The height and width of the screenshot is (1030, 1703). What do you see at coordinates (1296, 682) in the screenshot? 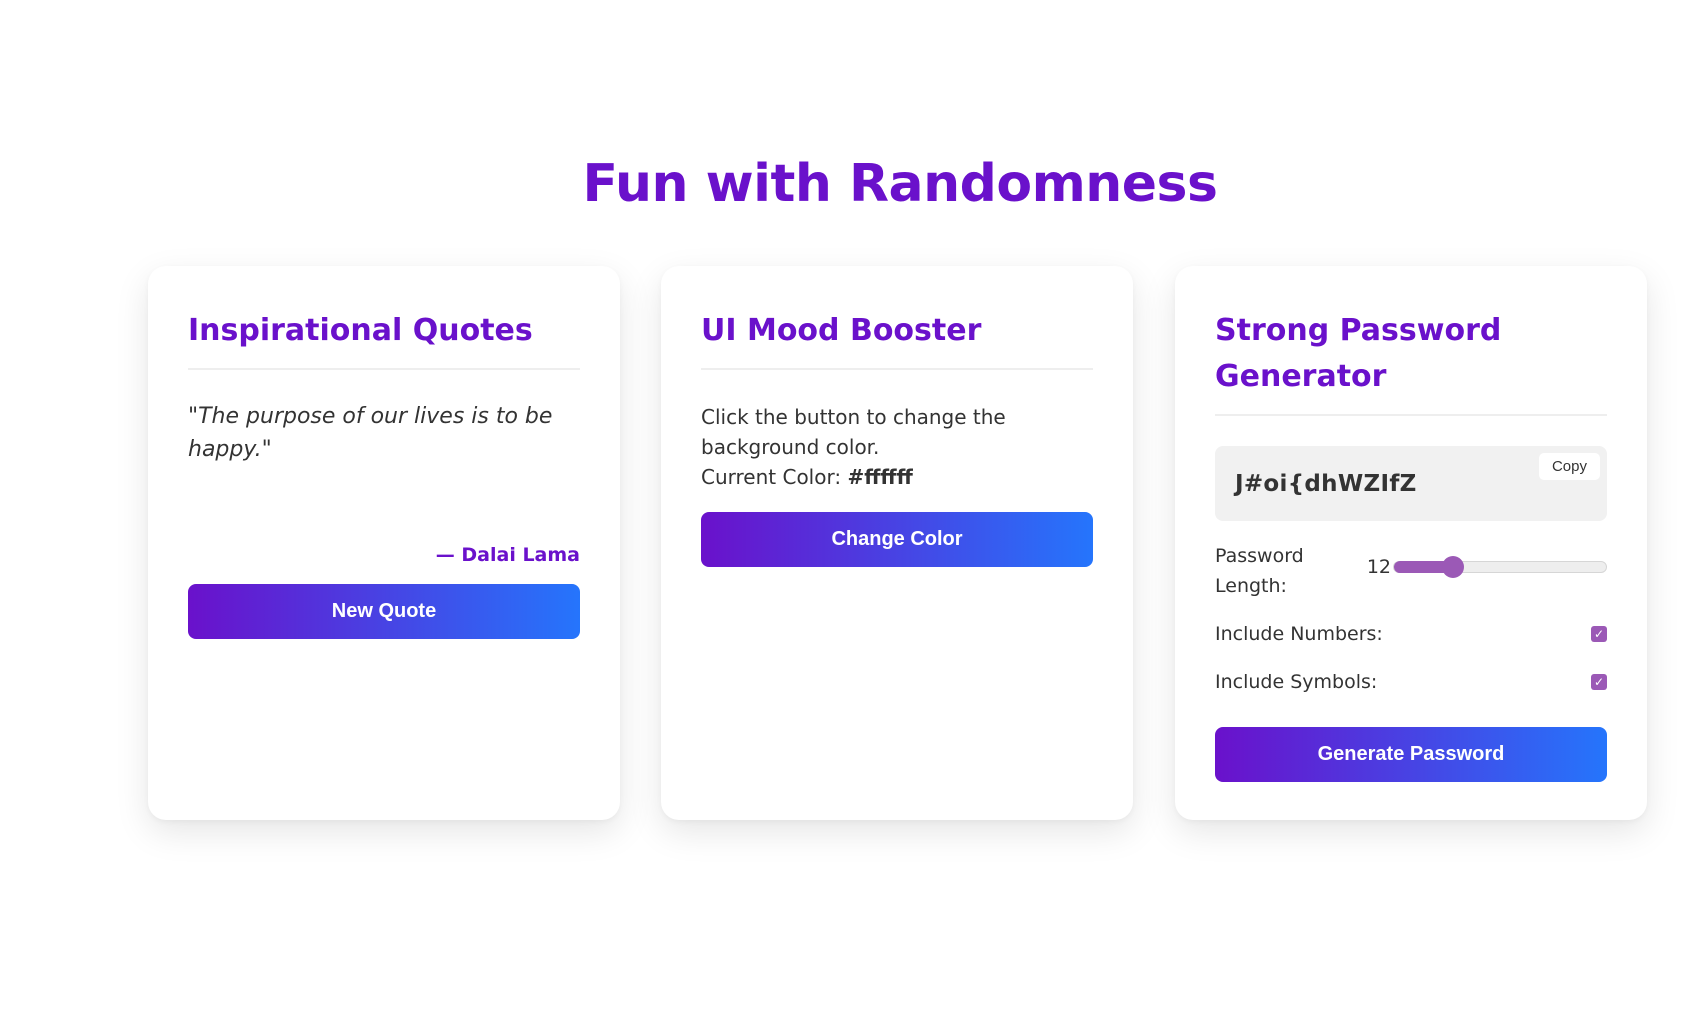
I see `include-symbols-label: Include Symbols:` at bounding box center [1296, 682].